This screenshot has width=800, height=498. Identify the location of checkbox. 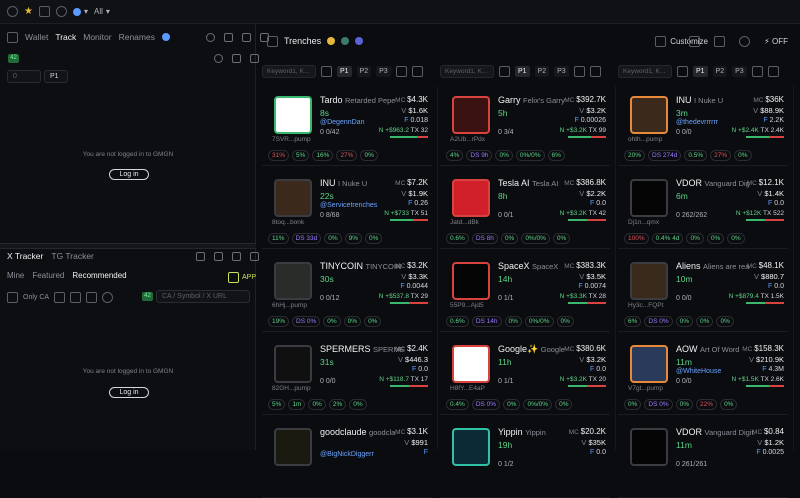
(12, 297).